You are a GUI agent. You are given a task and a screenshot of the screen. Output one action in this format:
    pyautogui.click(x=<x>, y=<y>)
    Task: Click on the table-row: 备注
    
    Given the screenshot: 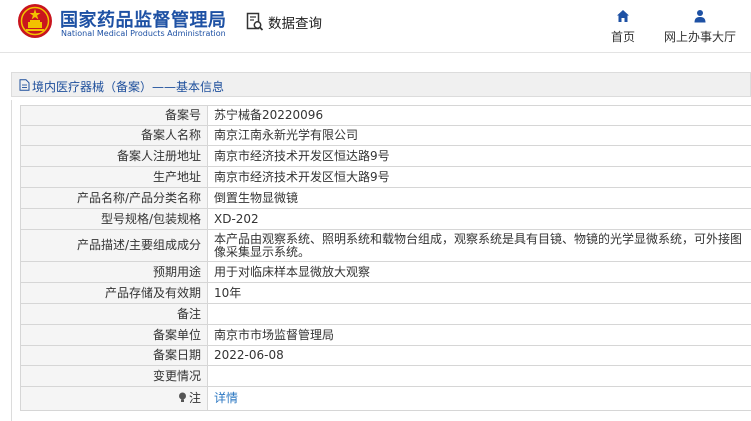 What is the action you would take?
    pyautogui.click(x=385, y=314)
    